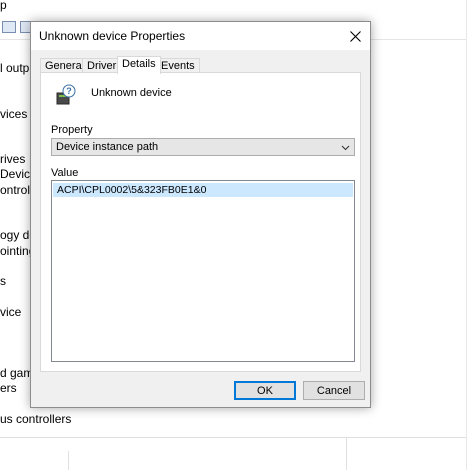 The image size is (474, 470). I want to click on property-selected: Device instance path, so click(107, 147).